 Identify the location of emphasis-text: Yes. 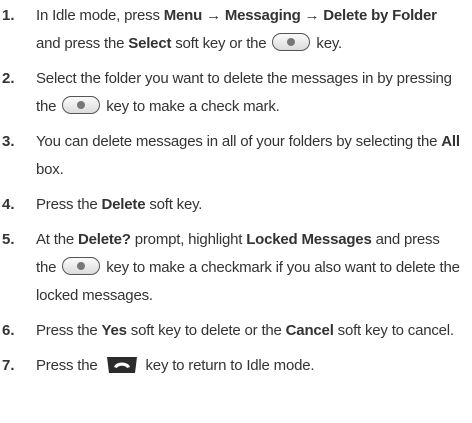
(114, 330).